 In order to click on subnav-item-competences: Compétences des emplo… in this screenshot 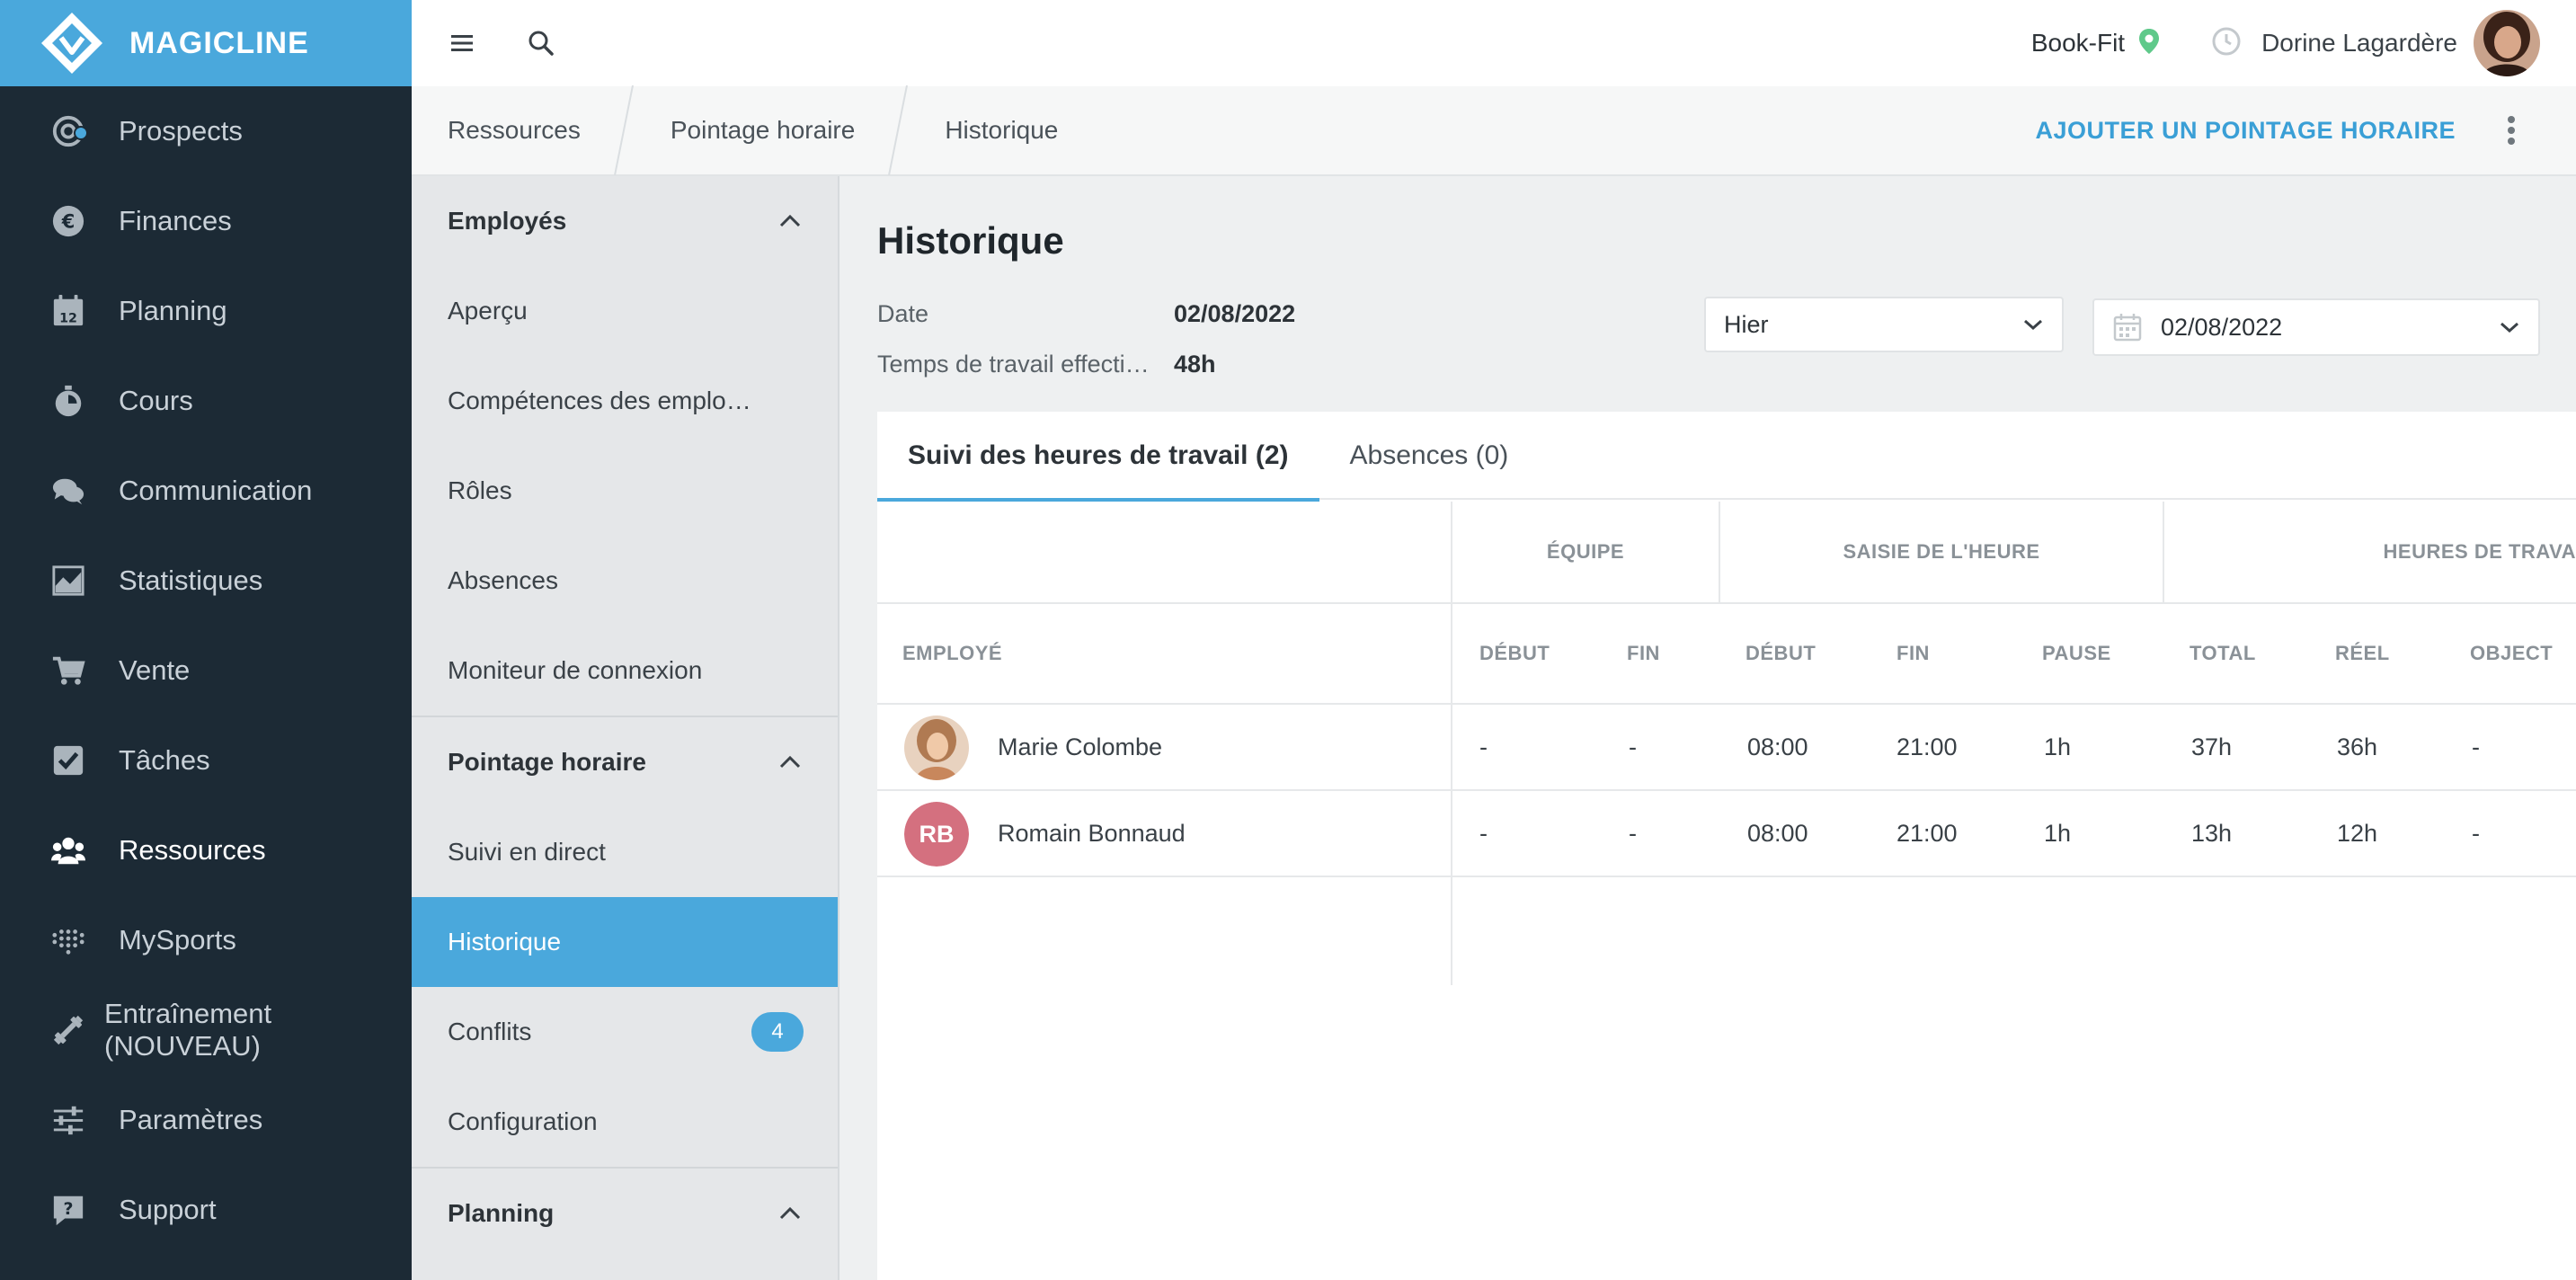, I will do `click(625, 401)`.